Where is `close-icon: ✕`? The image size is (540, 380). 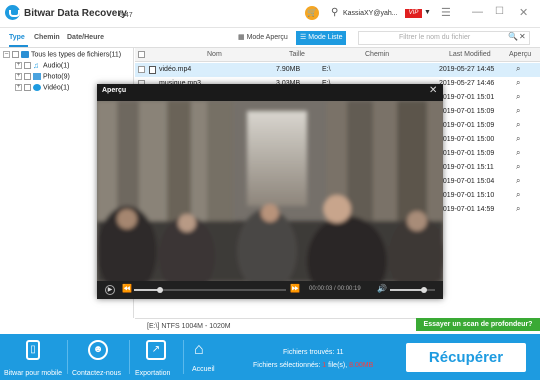 close-icon: ✕ is located at coordinates (523, 12).